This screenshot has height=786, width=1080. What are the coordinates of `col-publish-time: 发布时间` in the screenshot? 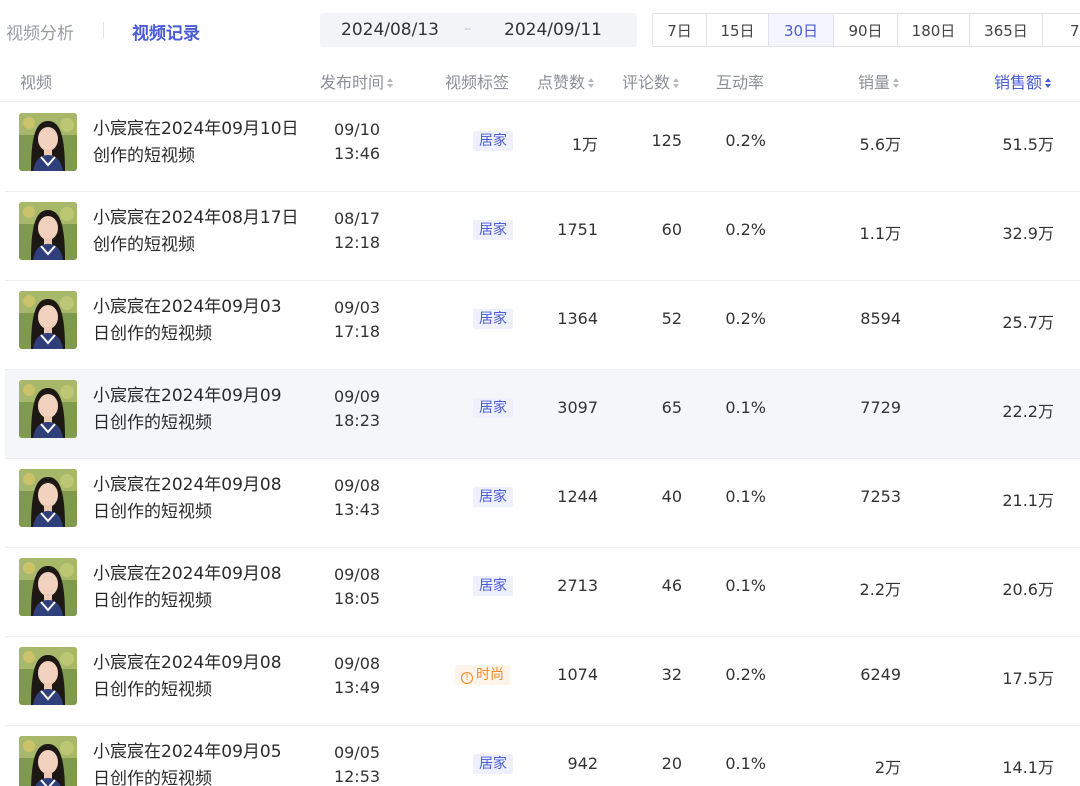 It's located at (357, 81).